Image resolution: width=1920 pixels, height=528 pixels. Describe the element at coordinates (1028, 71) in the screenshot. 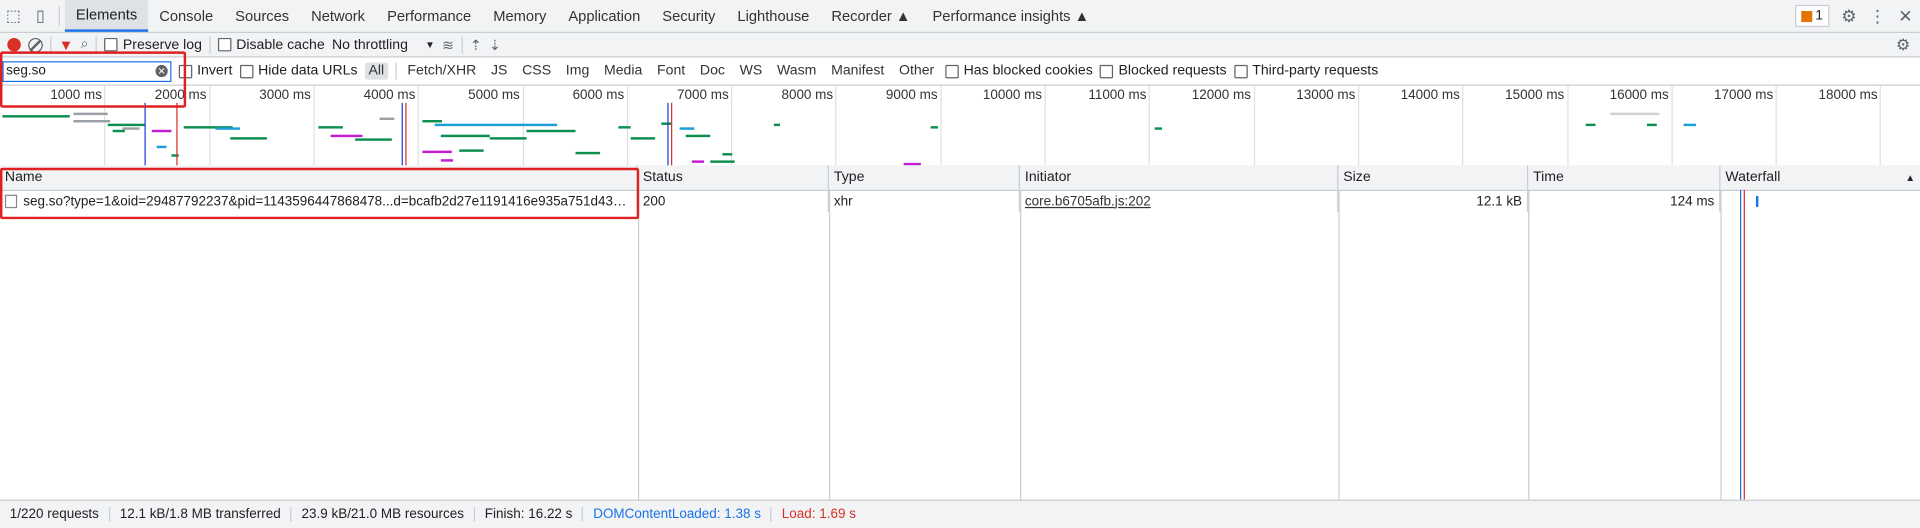

I see `has-blocked-cookies-label: Has blocked cookies` at that location.